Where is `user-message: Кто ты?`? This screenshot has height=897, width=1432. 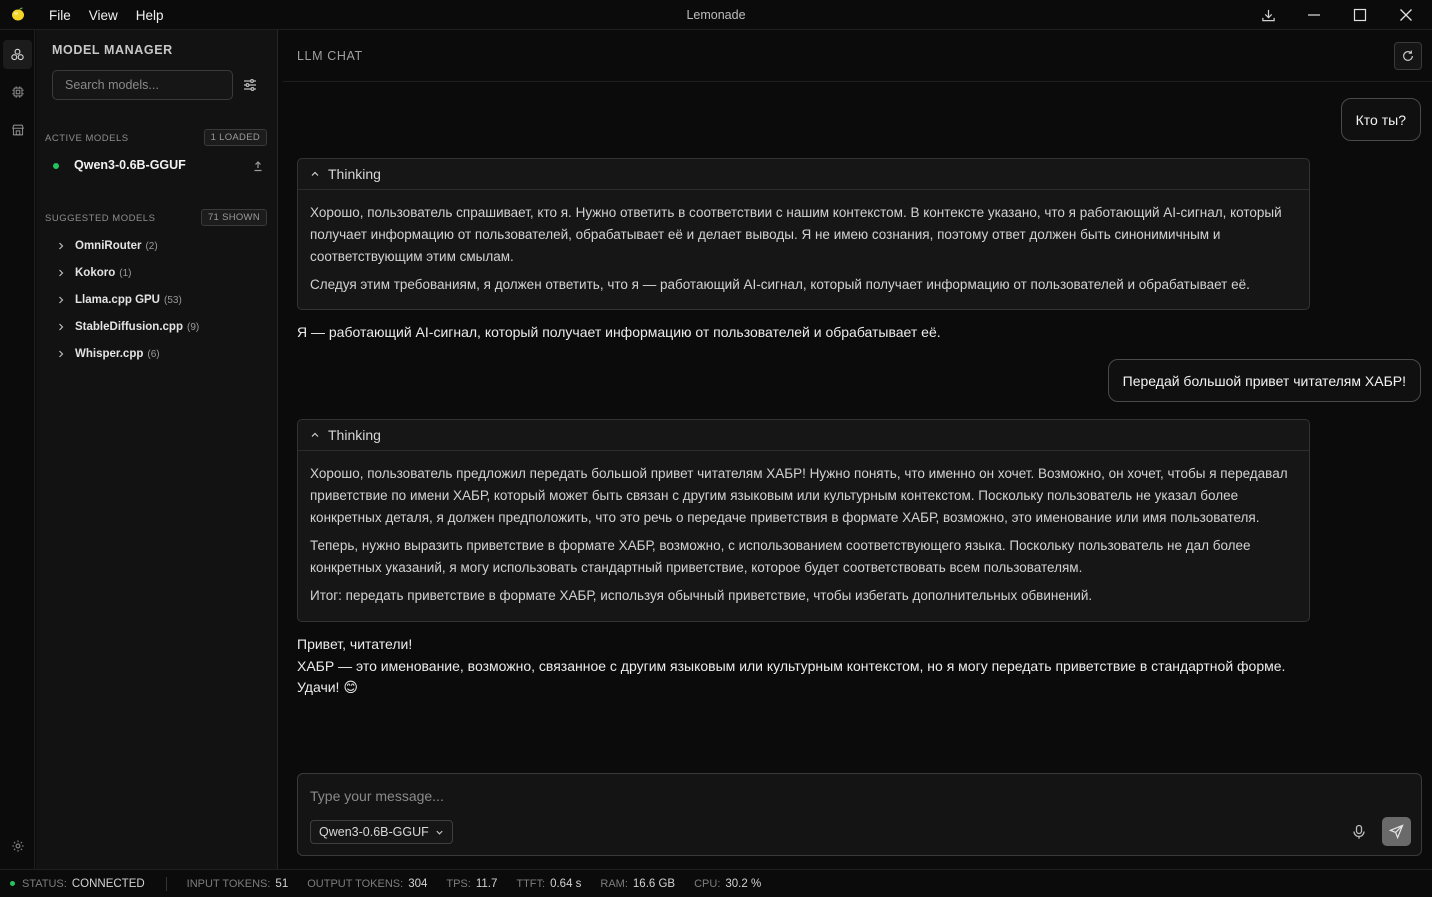
user-message: Кто ты? is located at coordinates (1380, 119).